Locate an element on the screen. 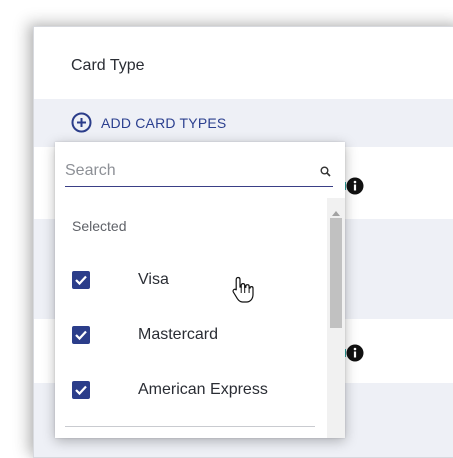  option-mastercard: Mastercard is located at coordinates (190, 336).